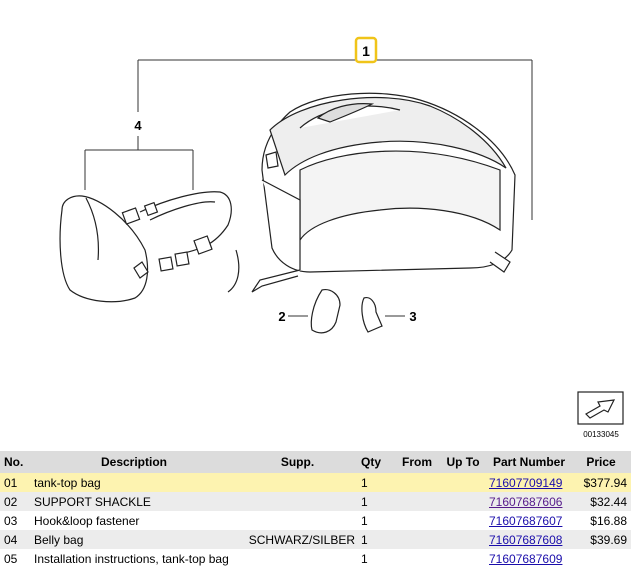 Image resolution: width=631 pixels, height=582 pixels. Describe the element at coordinates (15, 539) in the screenshot. I see `row-no: 04` at that location.